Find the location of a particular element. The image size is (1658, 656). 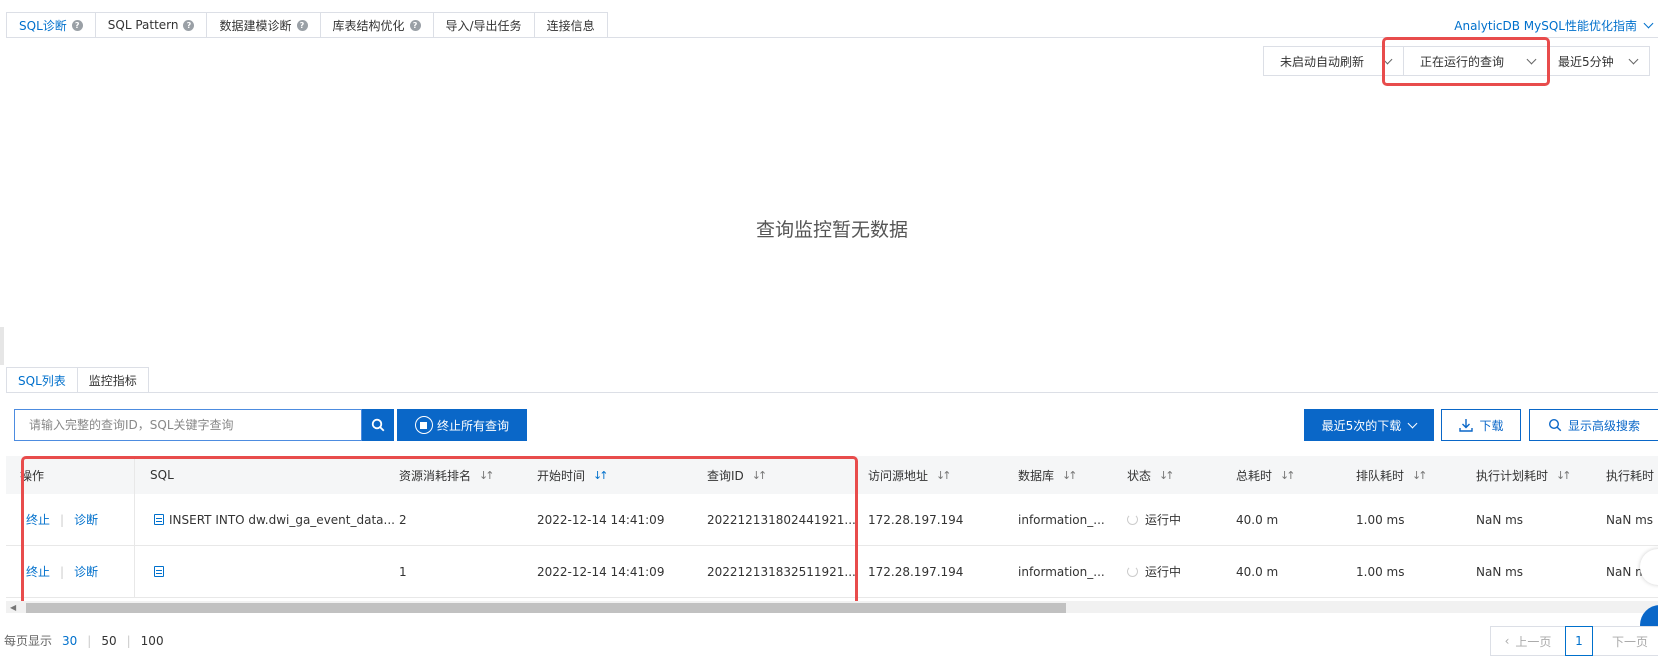

tab-monitoring-metrics: 监控指标 is located at coordinates (112, 380).